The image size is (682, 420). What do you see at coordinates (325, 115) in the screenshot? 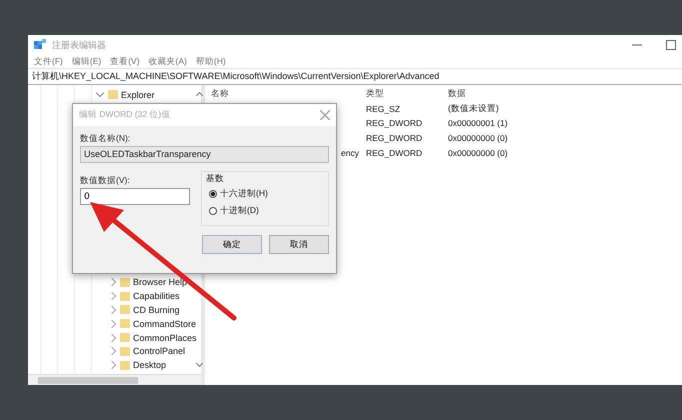
I see `close-icon` at bounding box center [325, 115].